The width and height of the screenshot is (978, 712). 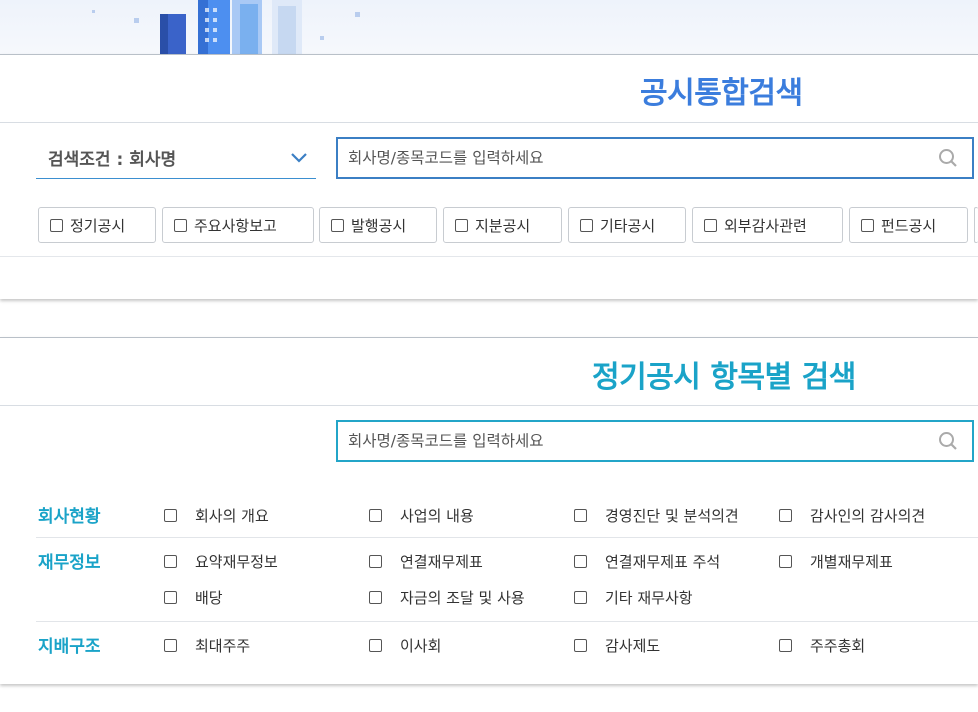 What do you see at coordinates (426, 561) in the screenshot?
I see `item-checkbox: 연결재무제표` at bounding box center [426, 561].